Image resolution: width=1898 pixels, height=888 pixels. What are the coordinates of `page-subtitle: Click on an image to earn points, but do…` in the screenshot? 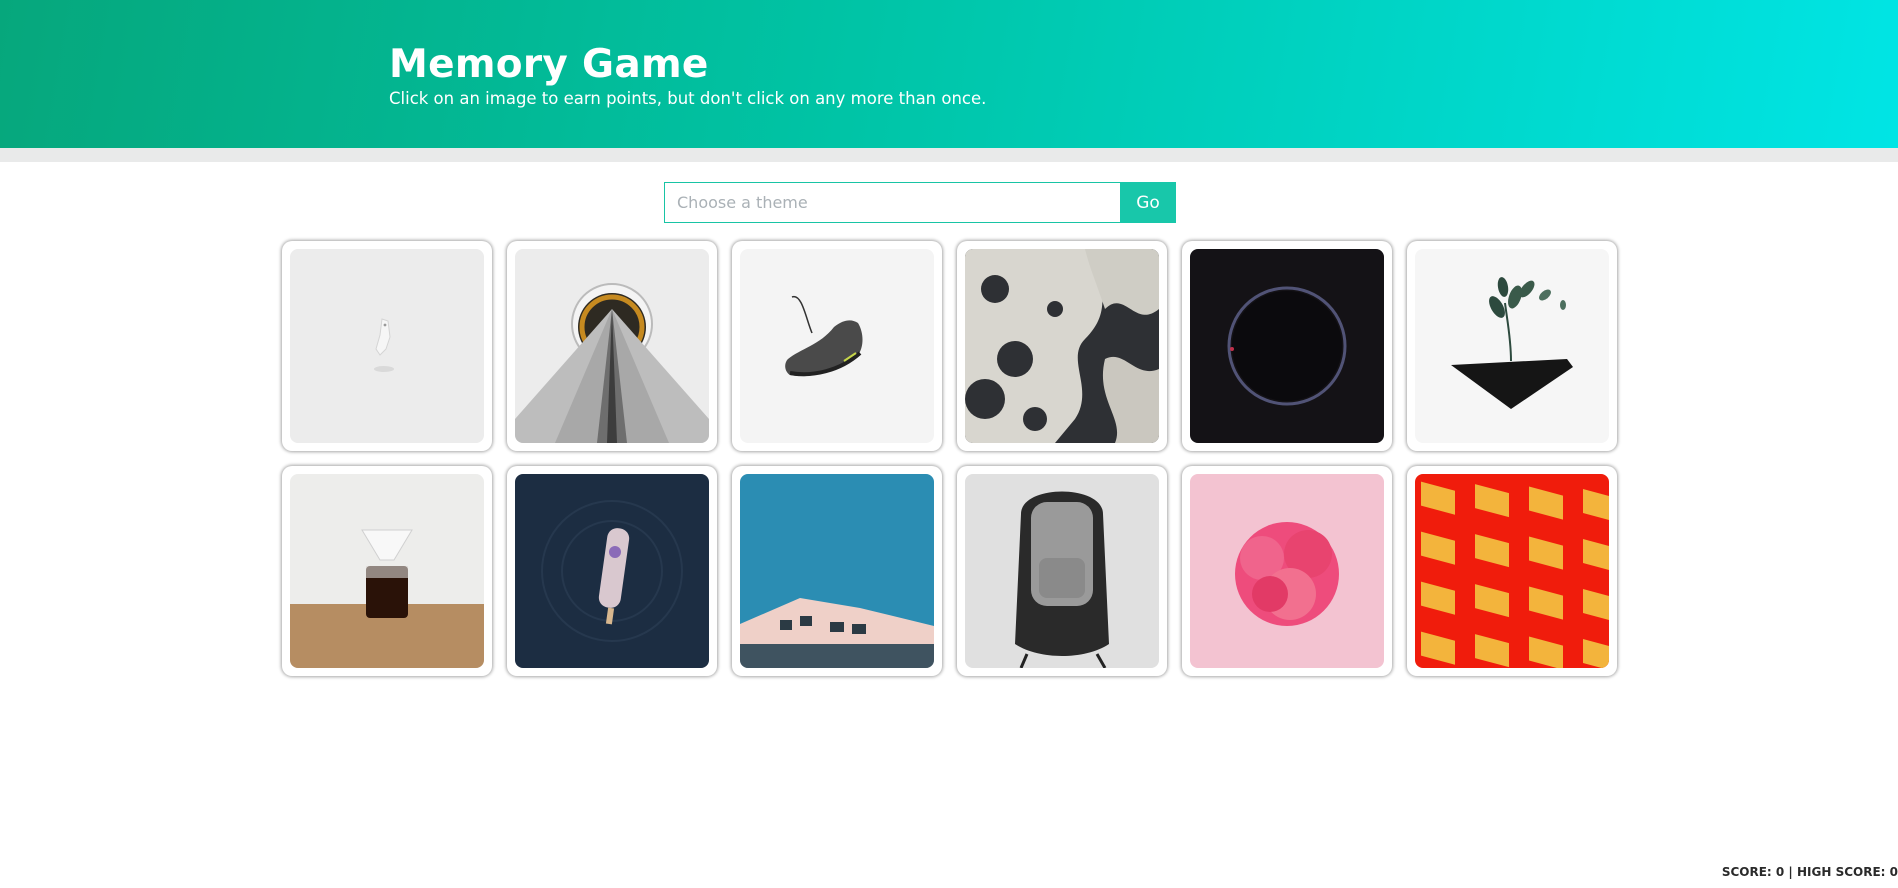 It's located at (688, 98).